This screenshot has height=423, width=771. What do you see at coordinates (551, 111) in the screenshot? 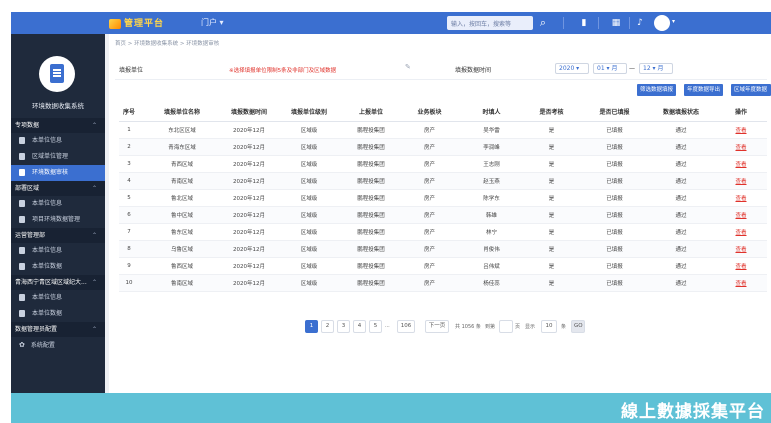
I see `column-header: 是否考核` at bounding box center [551, 111].